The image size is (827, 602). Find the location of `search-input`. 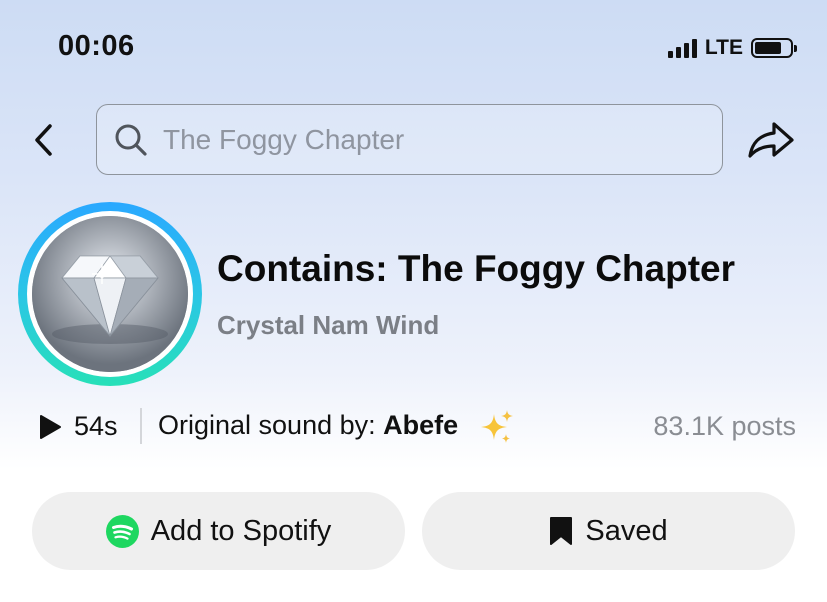

search-input is located at coordinates (423, 139).